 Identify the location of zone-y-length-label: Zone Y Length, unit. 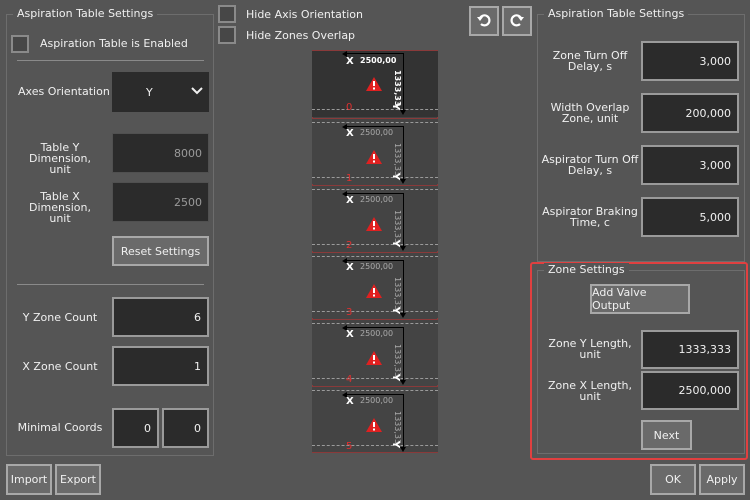
(590, 349).